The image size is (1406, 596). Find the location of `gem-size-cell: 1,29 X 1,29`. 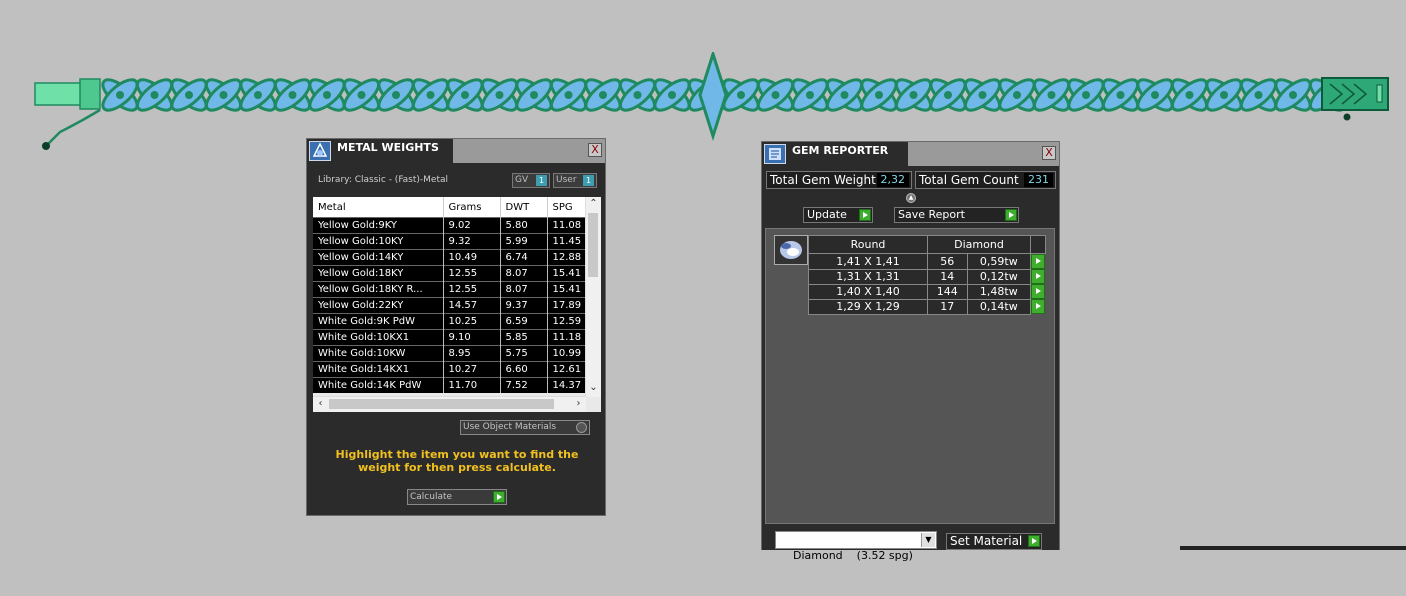

gem-size-cell: 1,29 X 1,29 is located at coordinates (868, 306).